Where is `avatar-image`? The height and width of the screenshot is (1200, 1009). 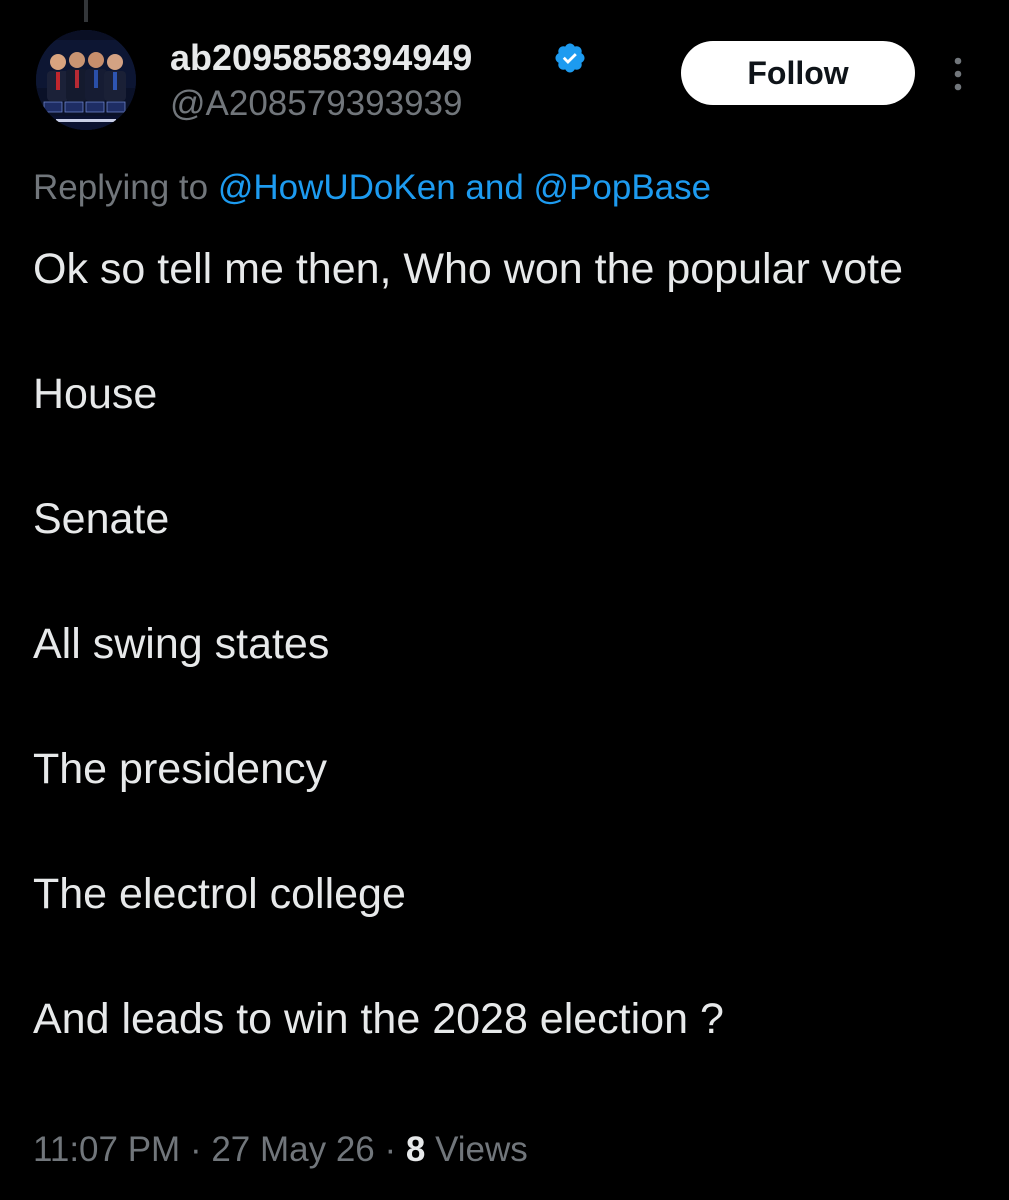
avatar-image is located at coordinates (86, 80).